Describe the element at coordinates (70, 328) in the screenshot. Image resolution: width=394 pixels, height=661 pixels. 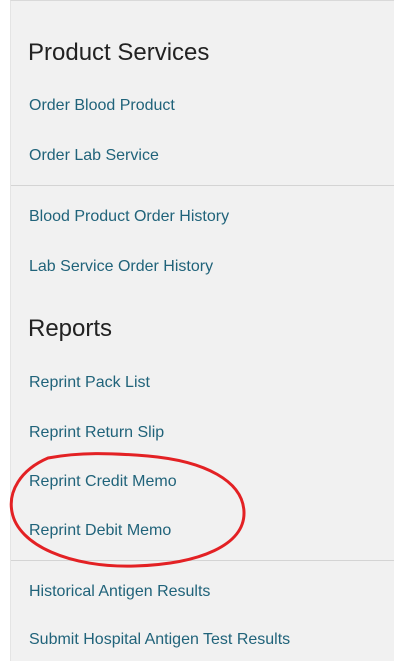
I see `reports-heading: Reports` at that location.